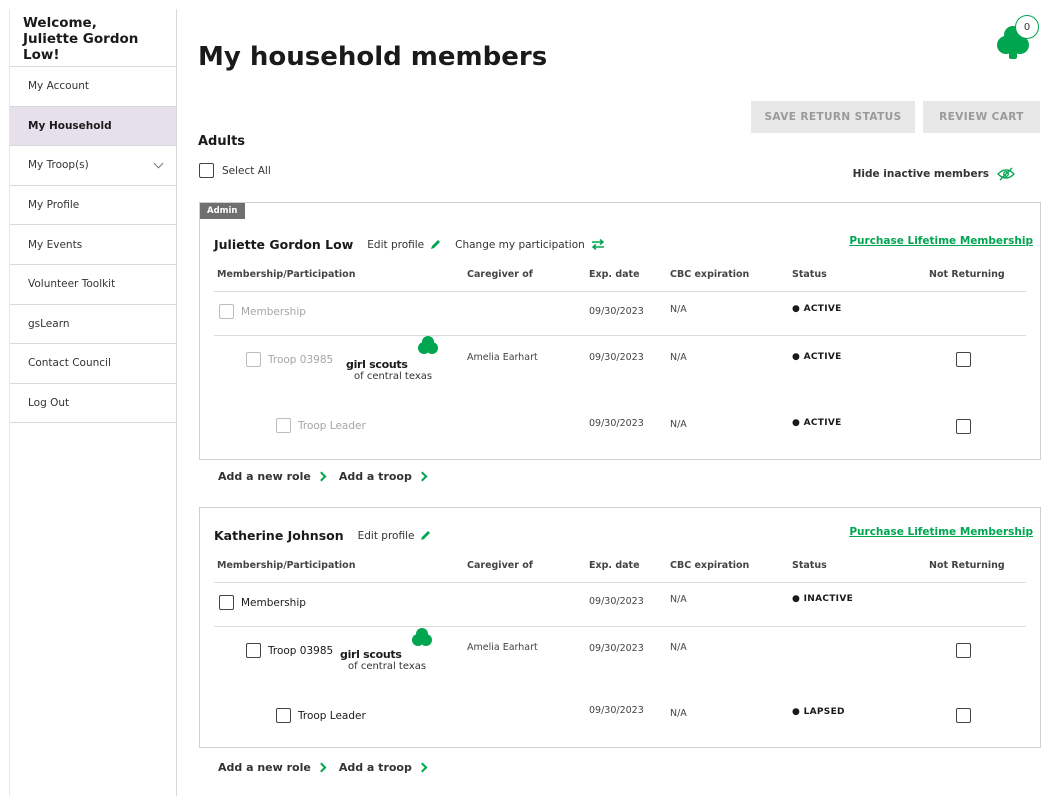 Image resolution: width=1052 pixels, height=796 pixels. What do you see at coordinates (246, 170) in the screenshot?
I see `select-all-label: Select All` at bounding box center [246, 170].